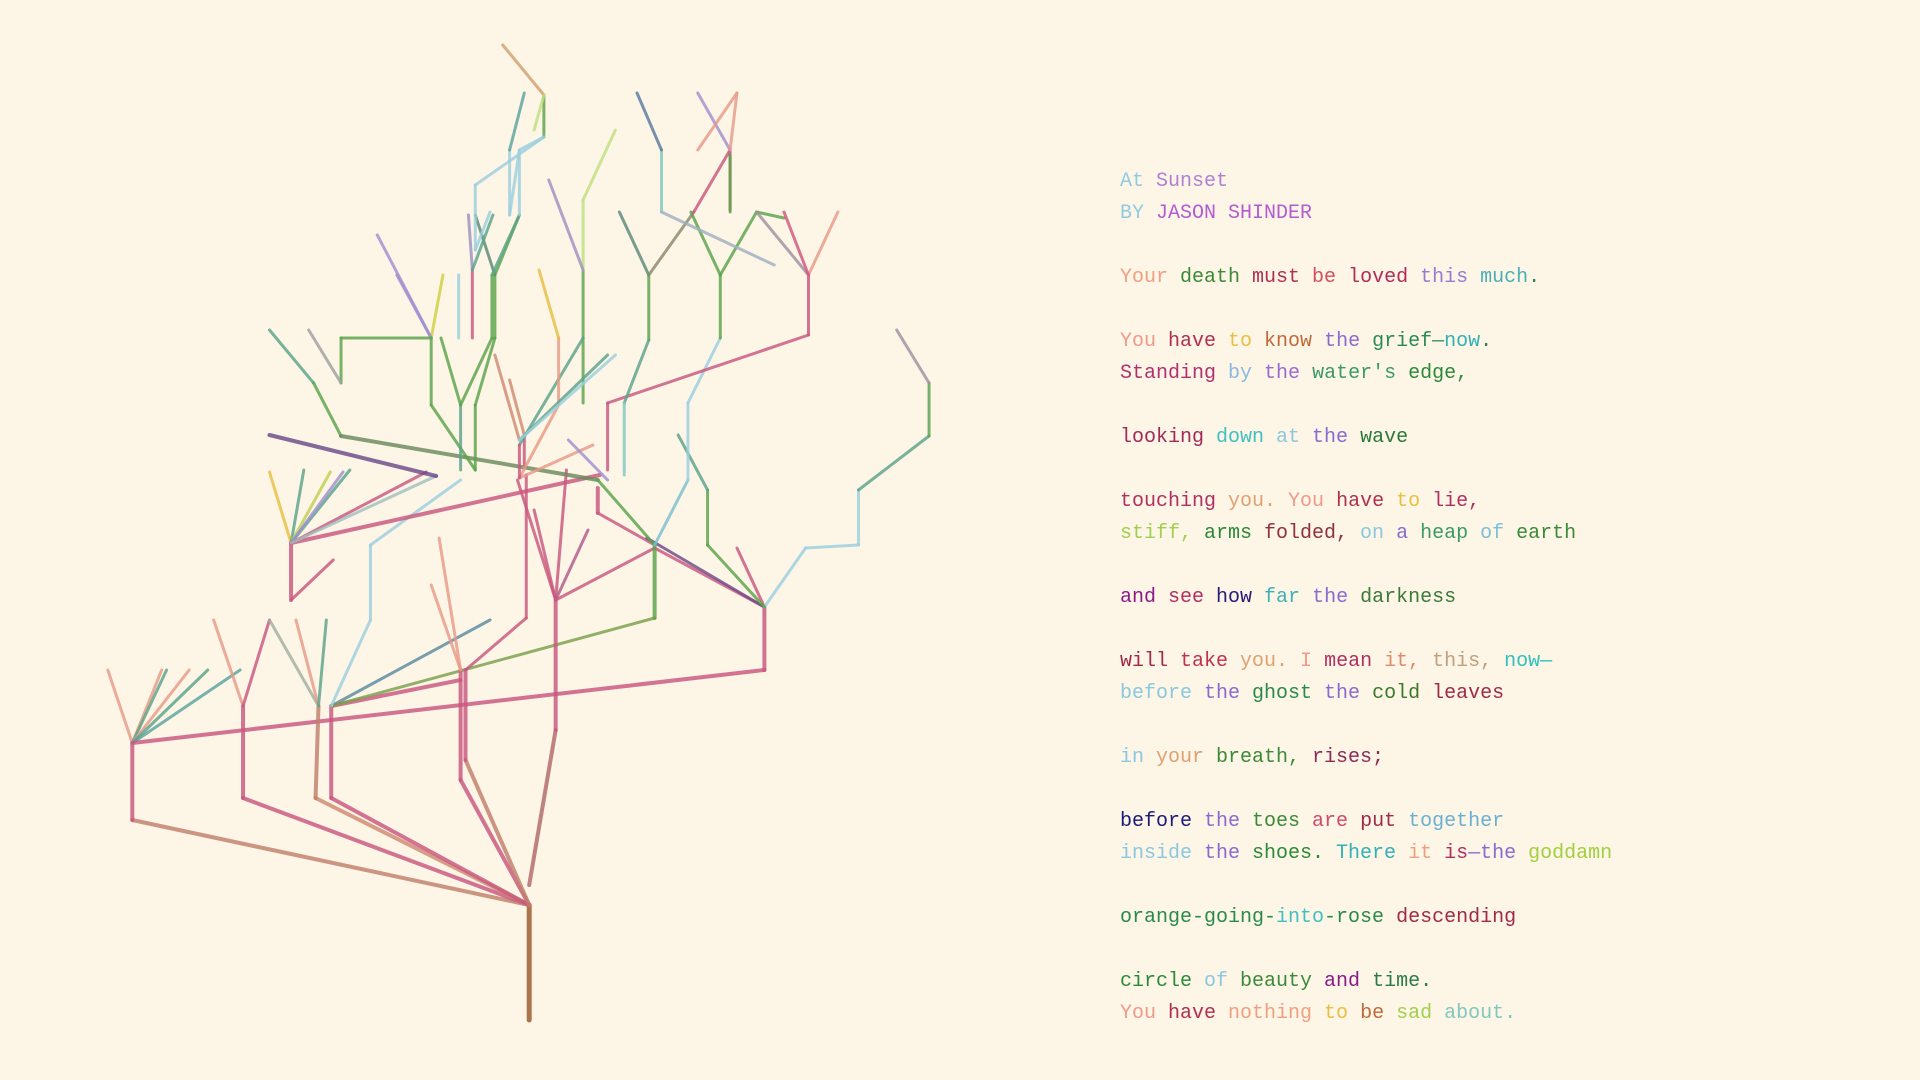 The height and width of the screenshot is (1080, 1920). I want to click on poem-word: breath,, so click(1264, 757).